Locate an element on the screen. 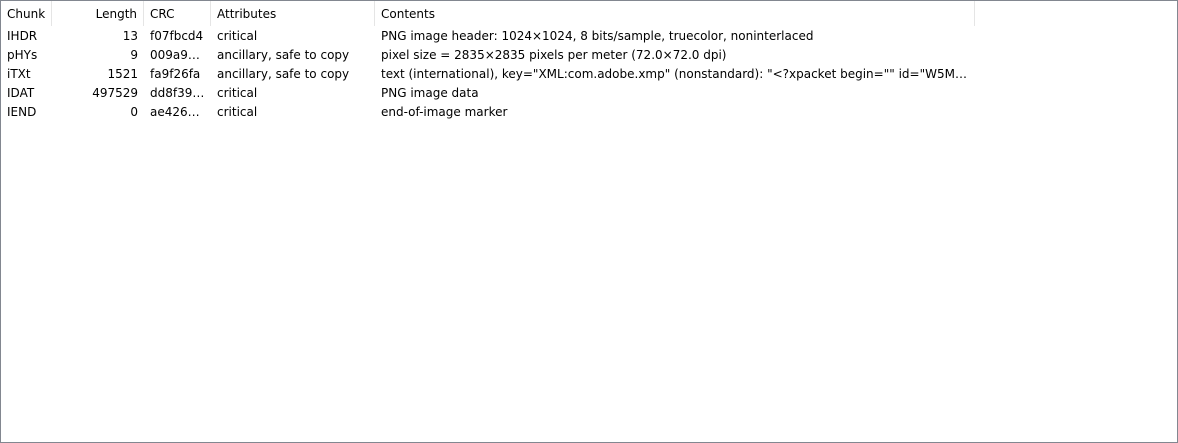  column-header-attributes: Attributes is located at coordinates (293, 13).